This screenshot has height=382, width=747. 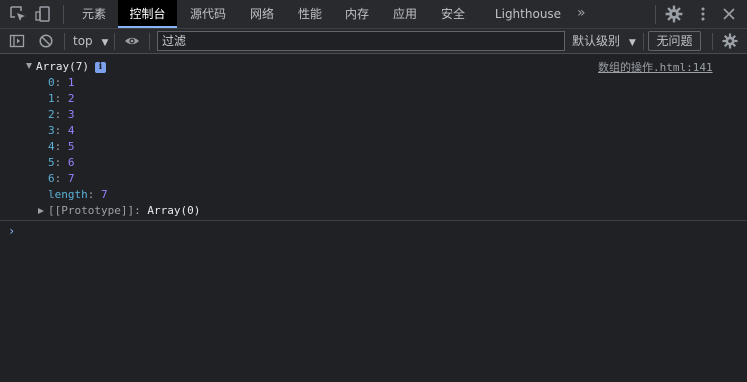 I want to click on more-tabs-button: », so click(x=581, y=14).